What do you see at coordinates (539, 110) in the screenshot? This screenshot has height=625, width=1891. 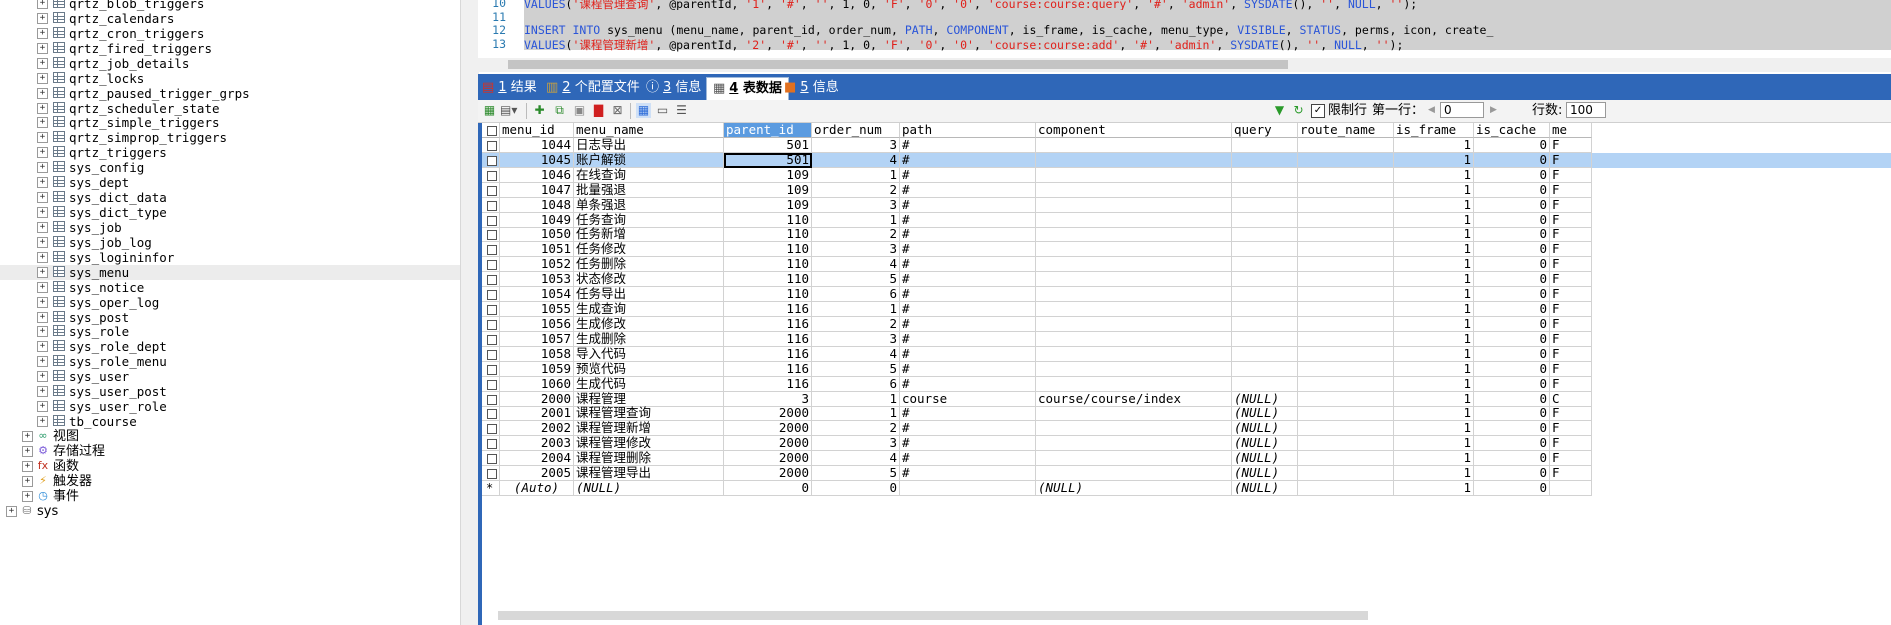 I see `insert-row-icon: ✚` at bounding box center [539, 110].